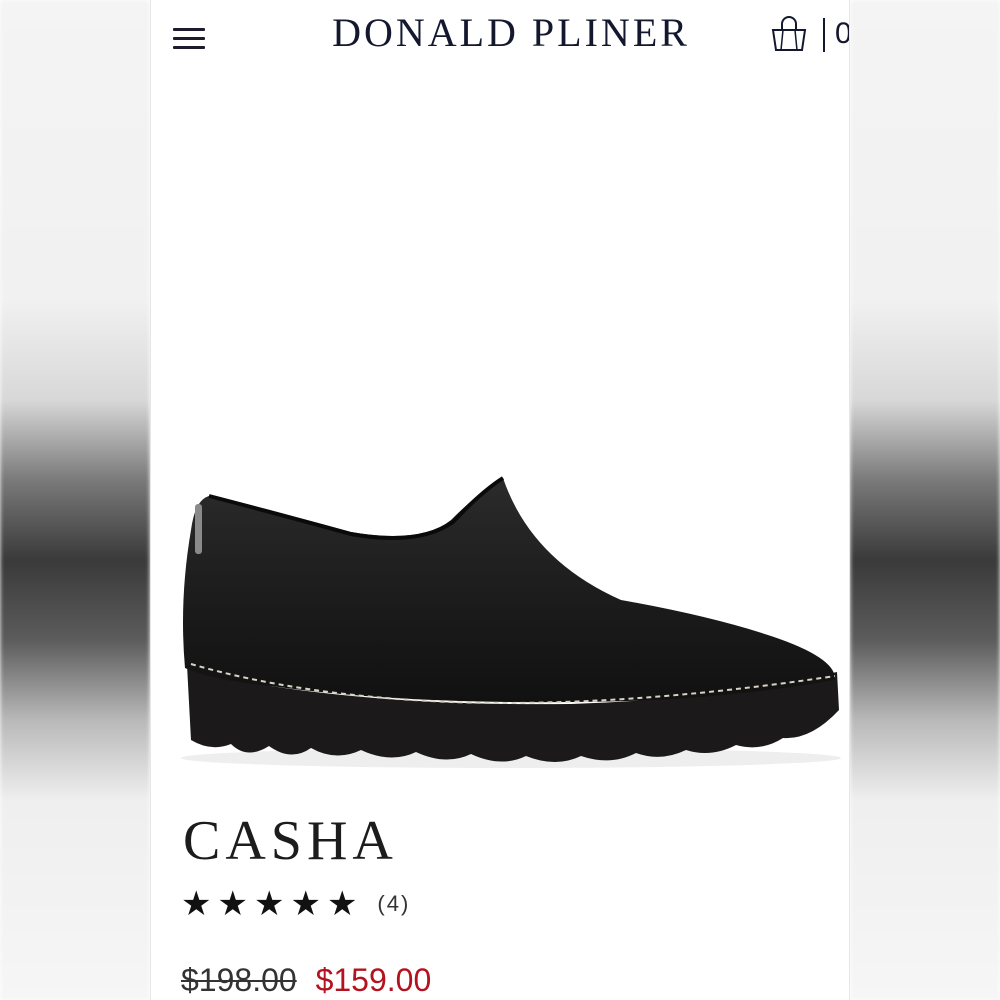 The width and height of the screenshot is (1000, 1000). I want to click on shopping-bag-icon, so click(789, 34).